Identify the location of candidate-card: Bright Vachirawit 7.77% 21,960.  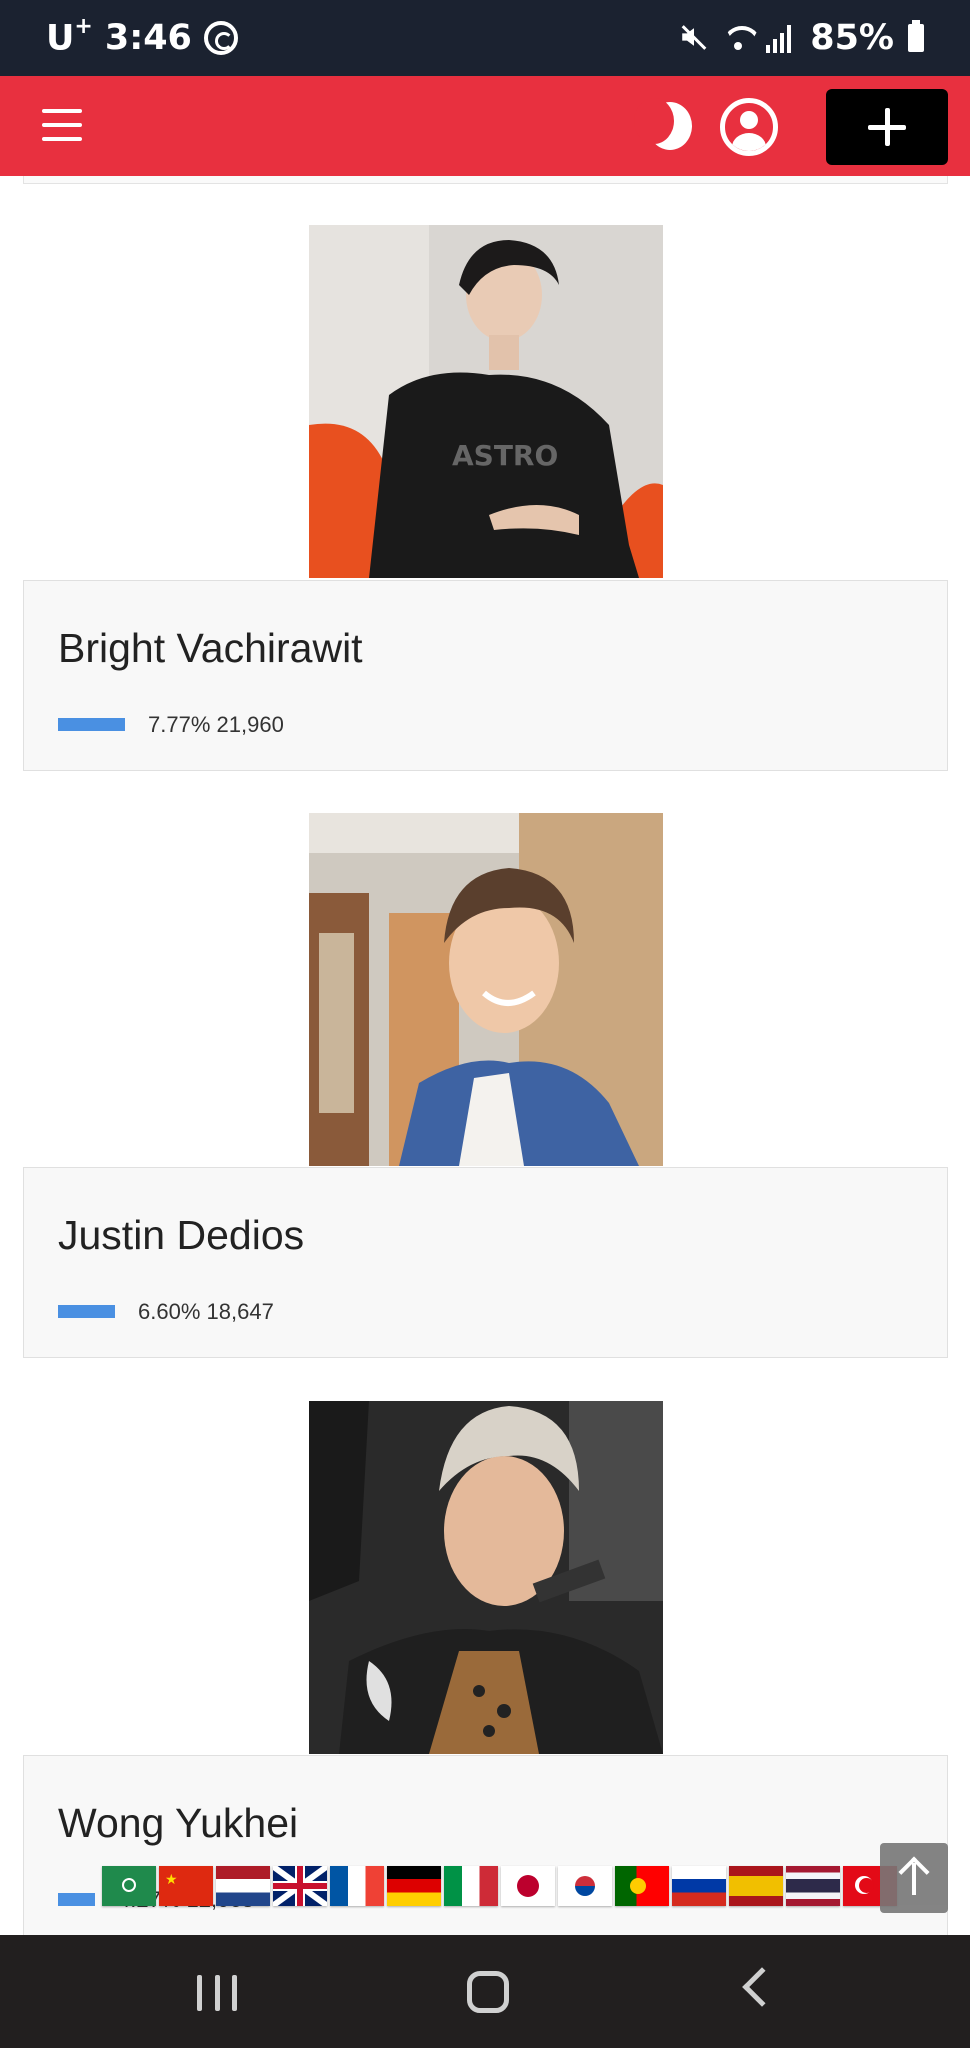
(485, 675).